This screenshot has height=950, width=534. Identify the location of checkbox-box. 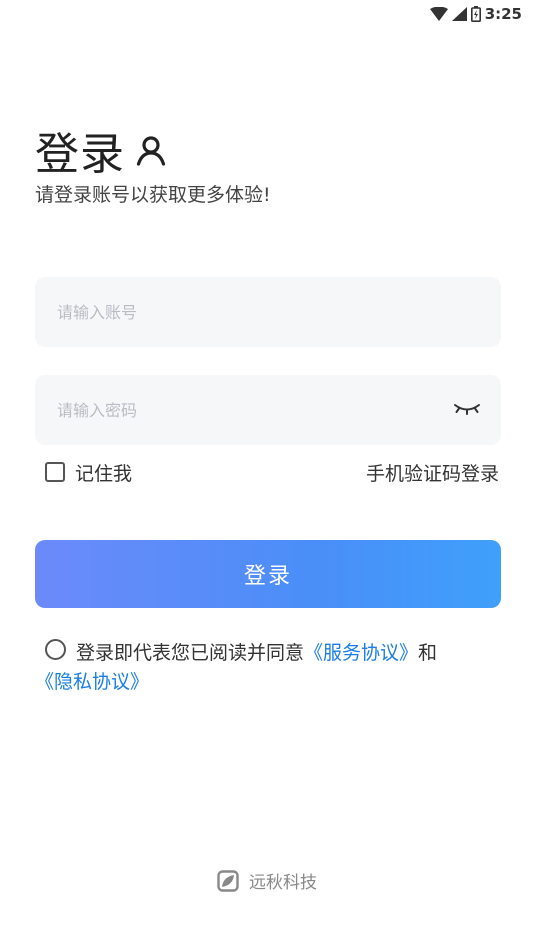
(55, 472).